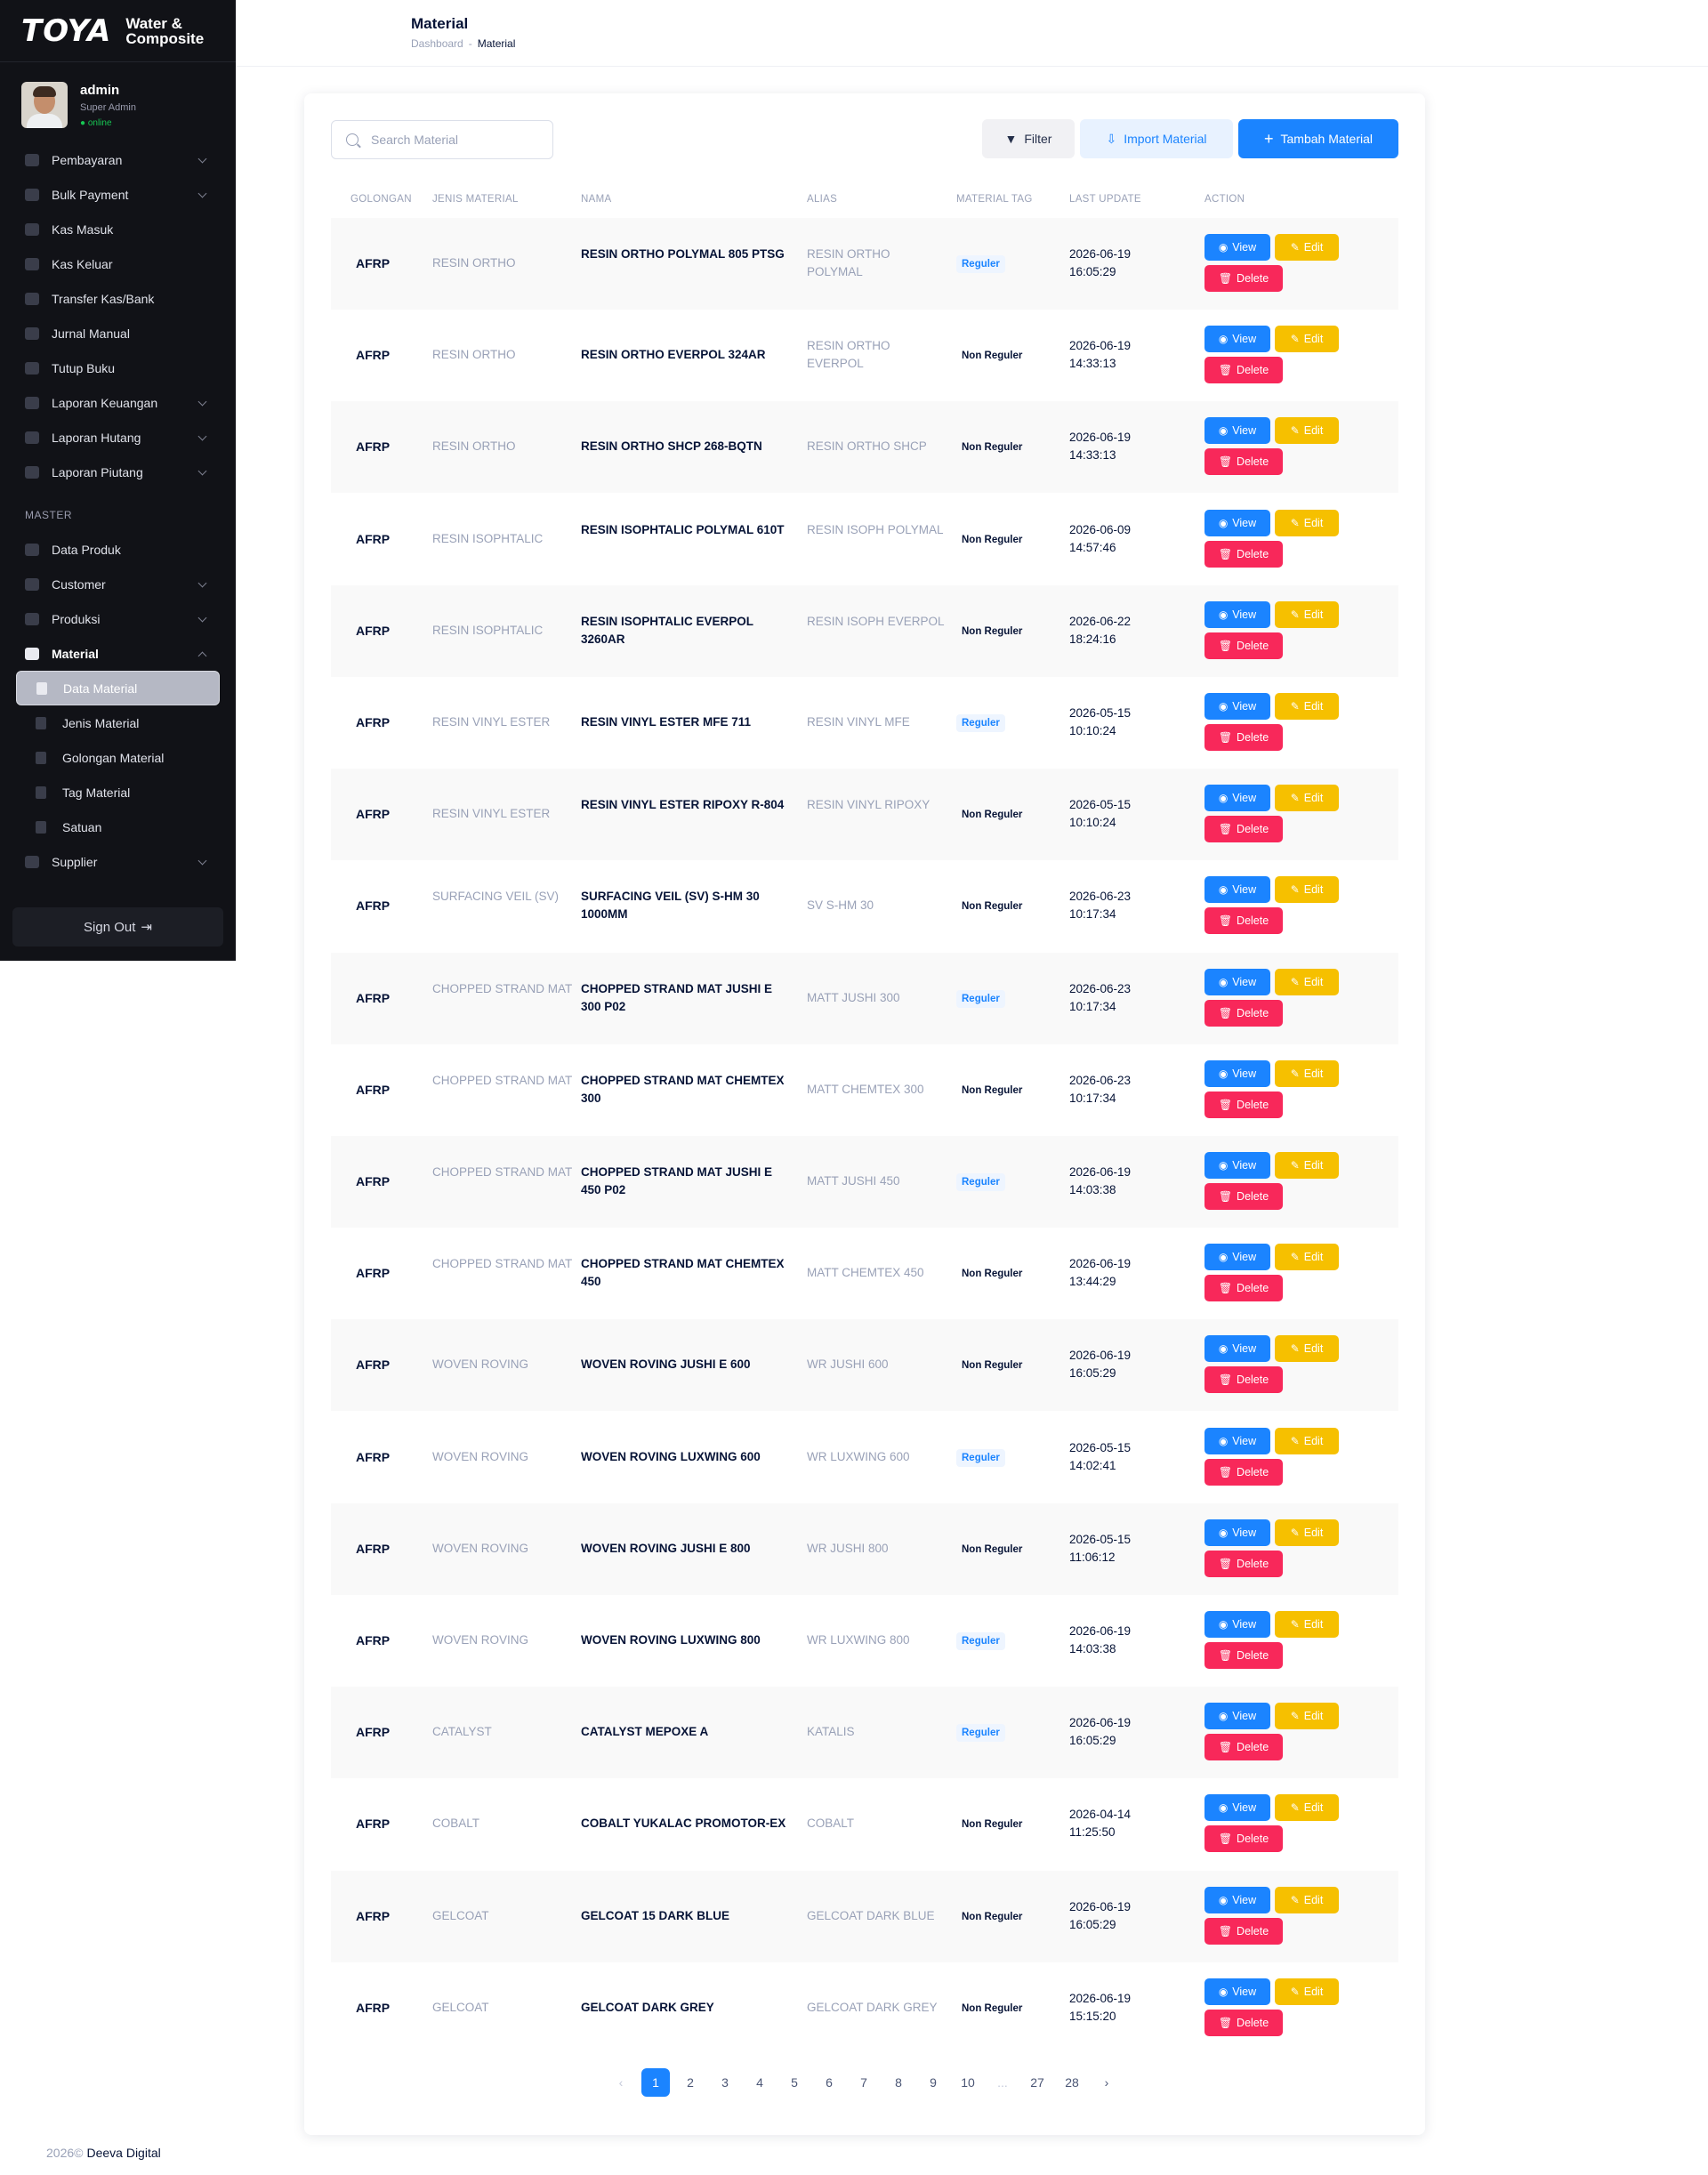 The width and height of the screenshot is (1708, 2175). I want to click on sign-out-button: Sign Out ⇥, so click(117, 927).